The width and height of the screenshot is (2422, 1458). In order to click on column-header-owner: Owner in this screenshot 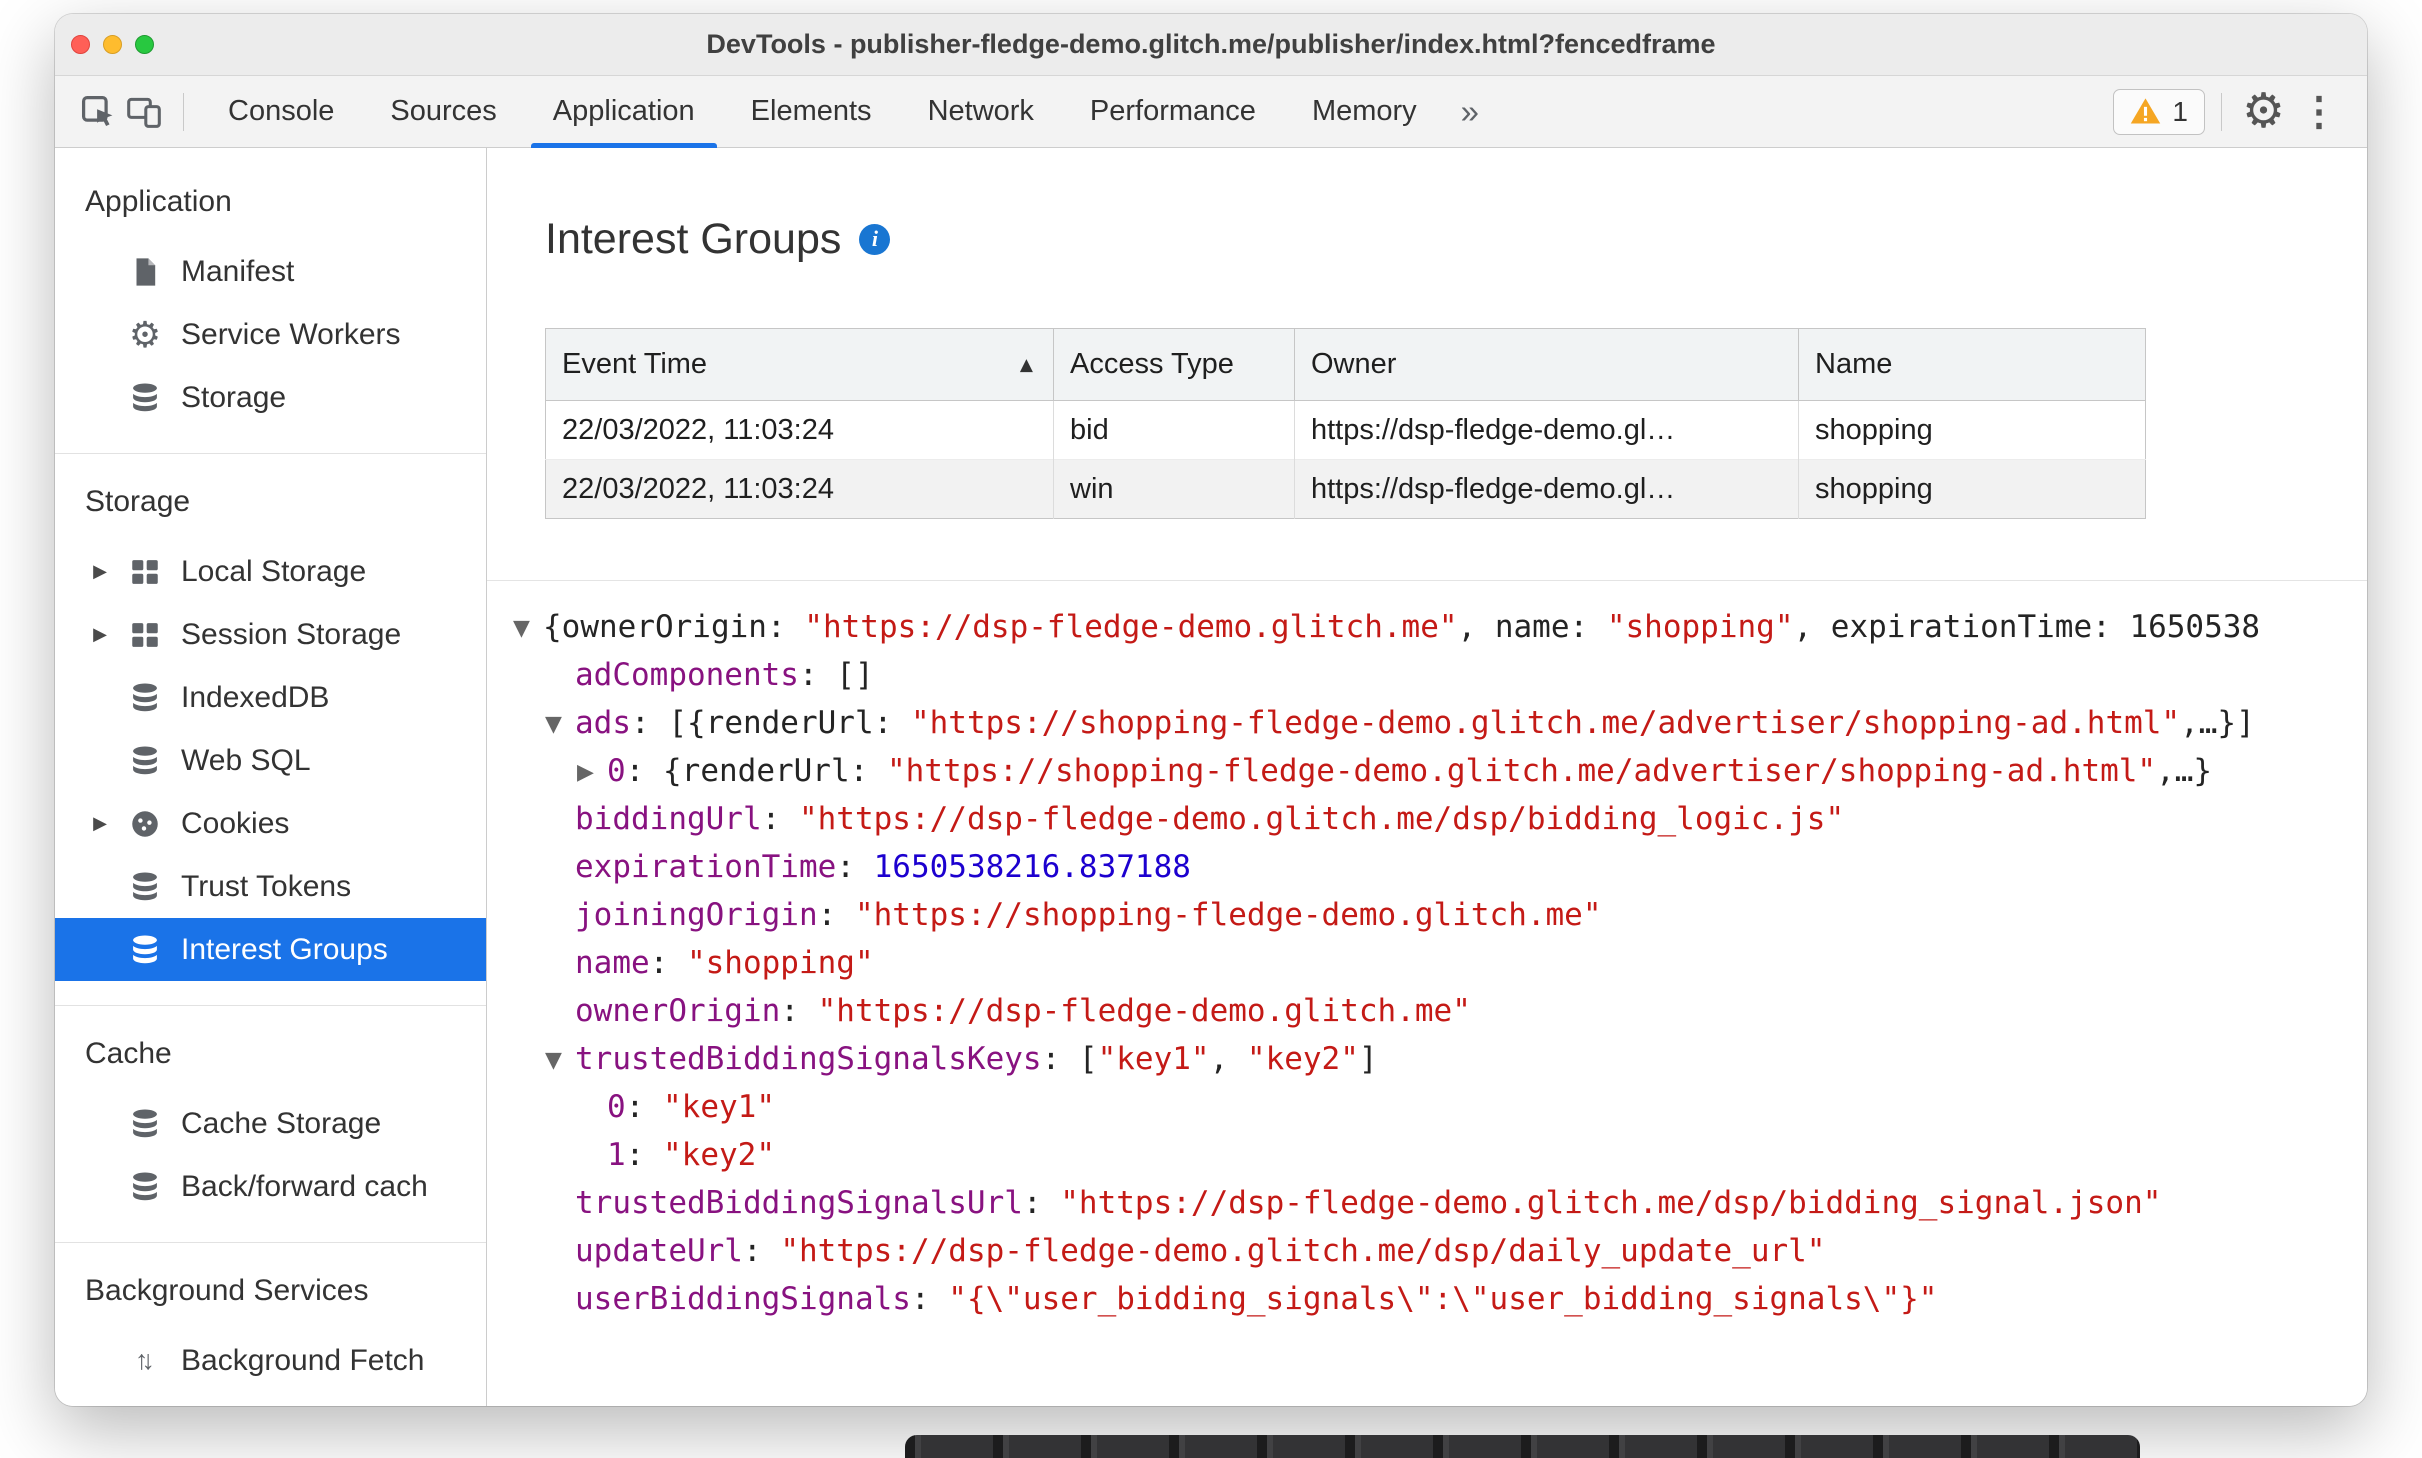, I will do `click(1546, 364)`.